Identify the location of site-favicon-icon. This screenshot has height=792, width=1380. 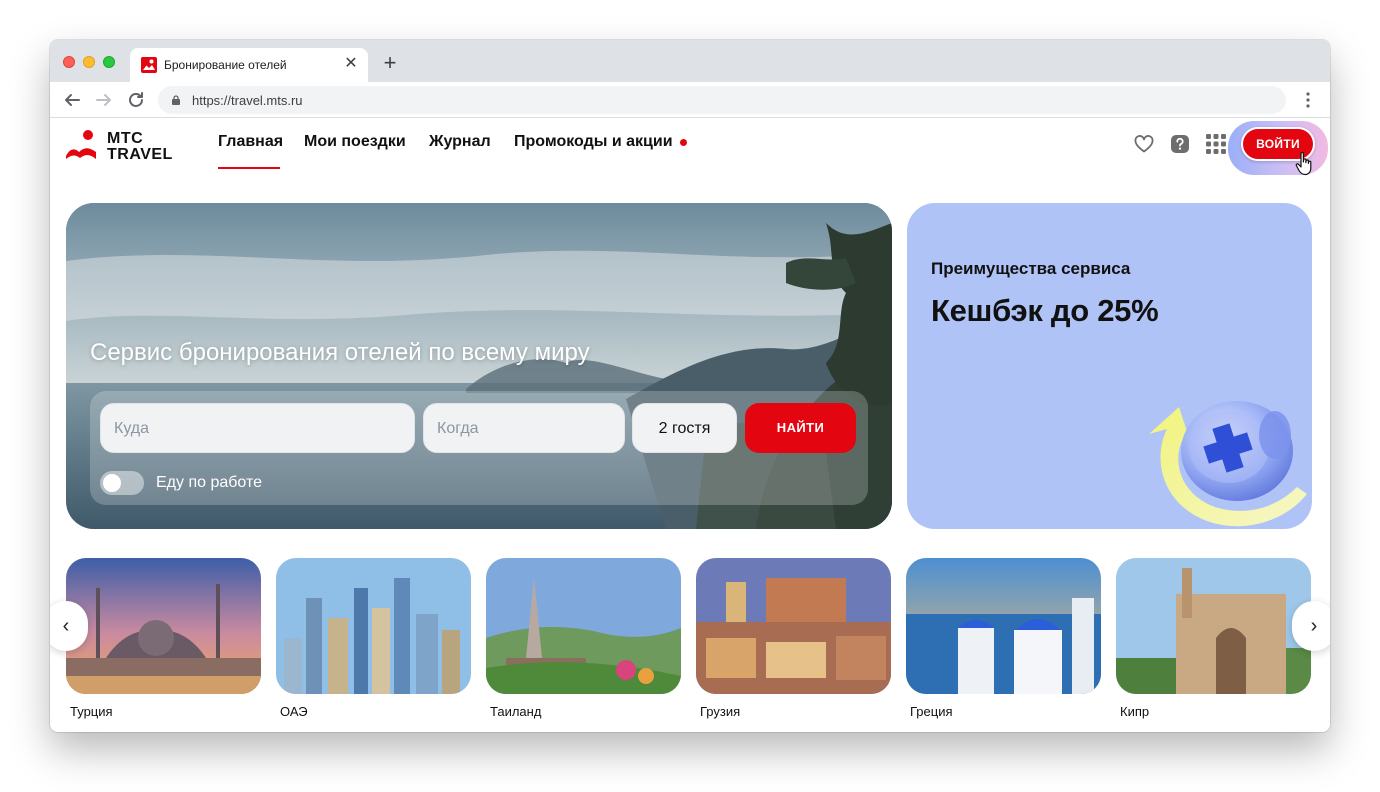
(149, 65).